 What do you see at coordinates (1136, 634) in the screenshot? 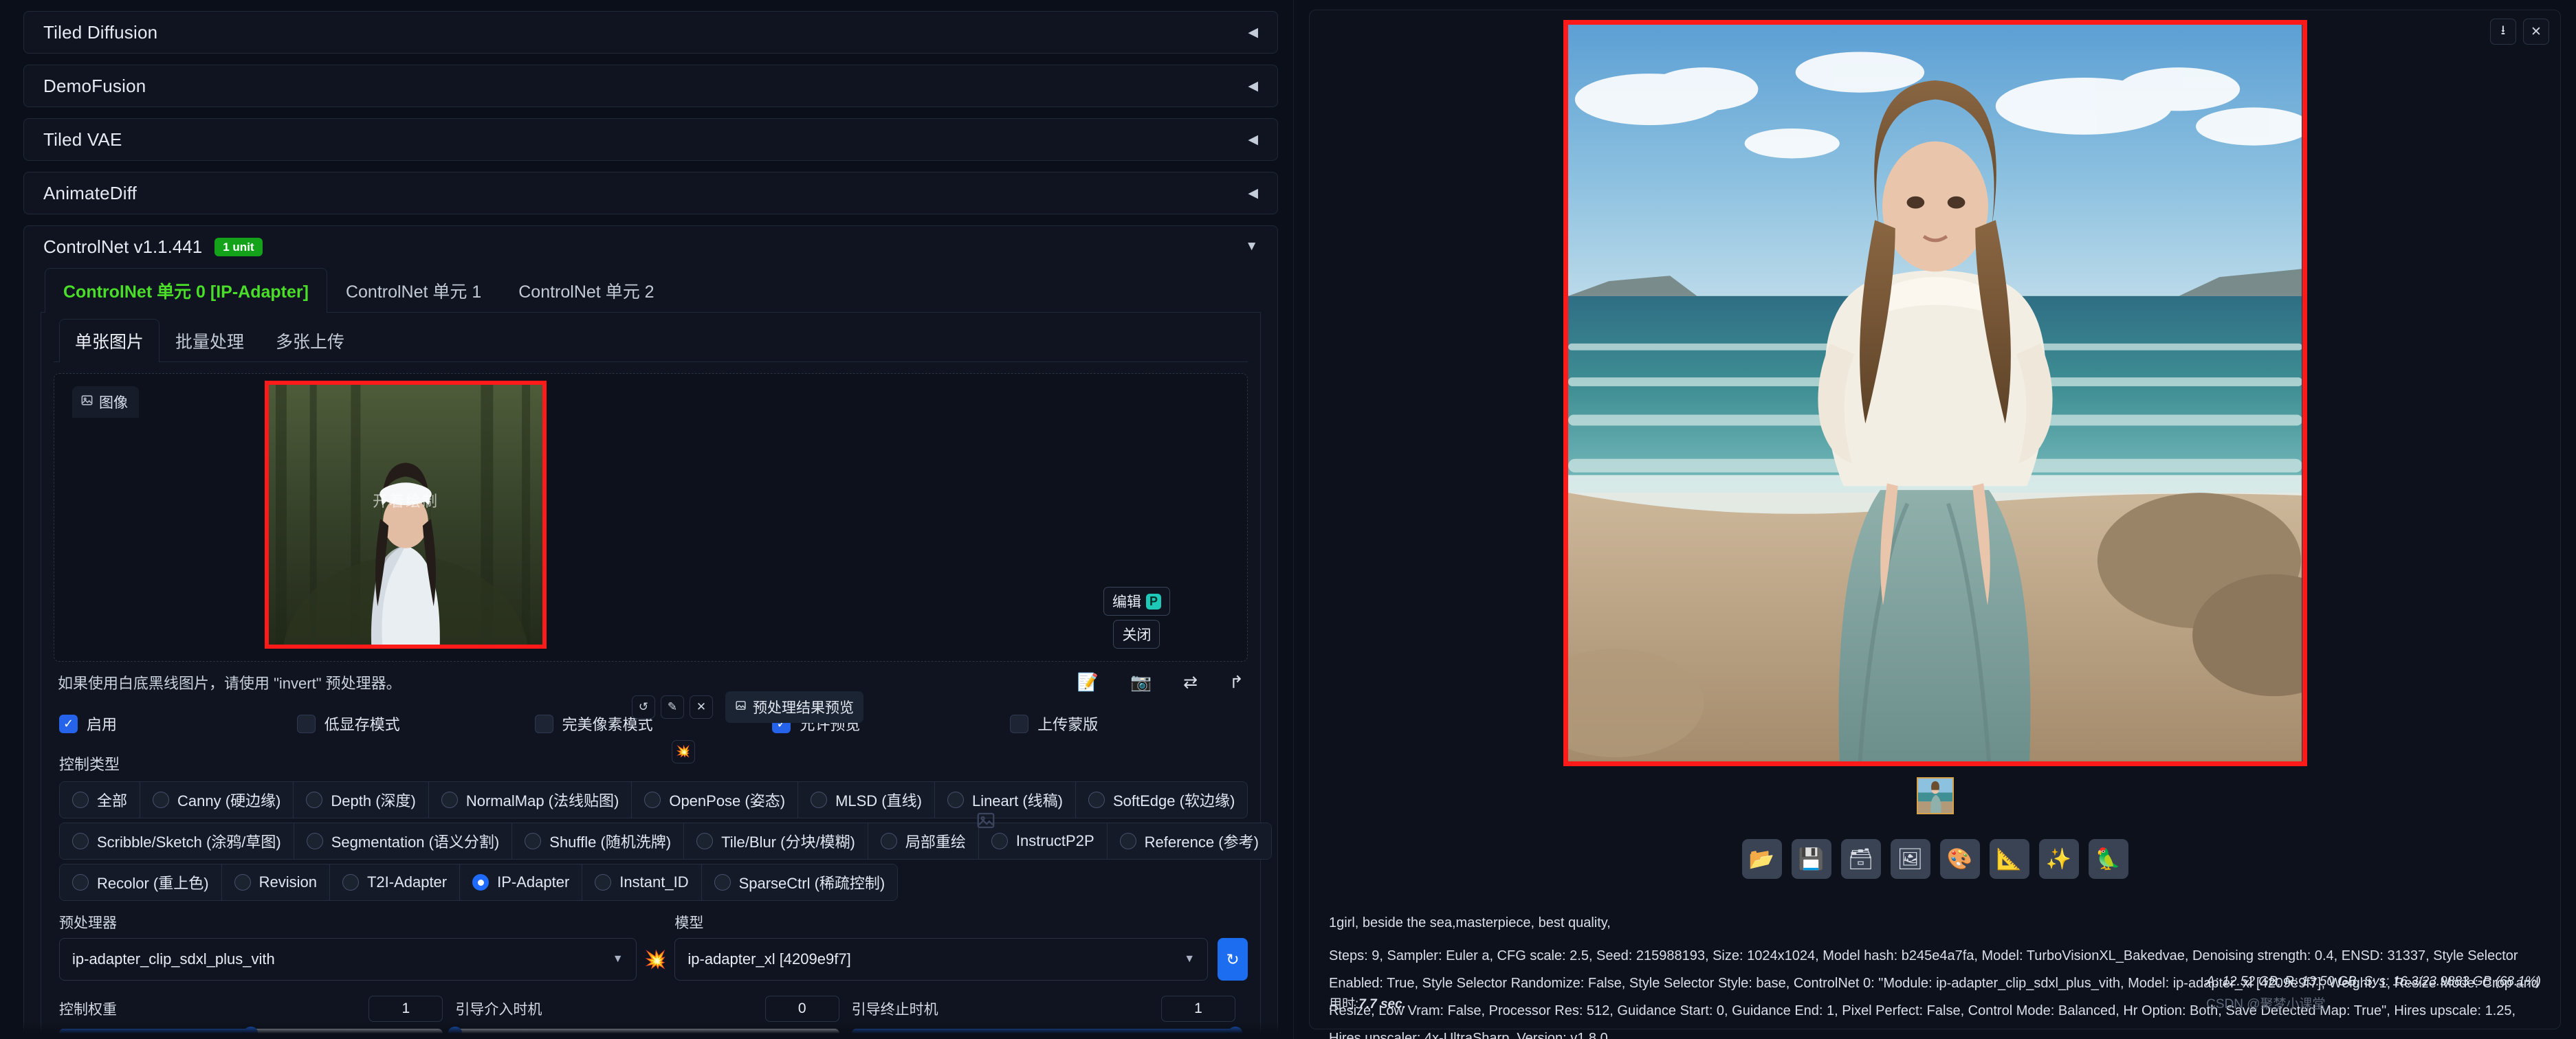
I see `close-button: 关闭` at bounding box center [1136, 634].